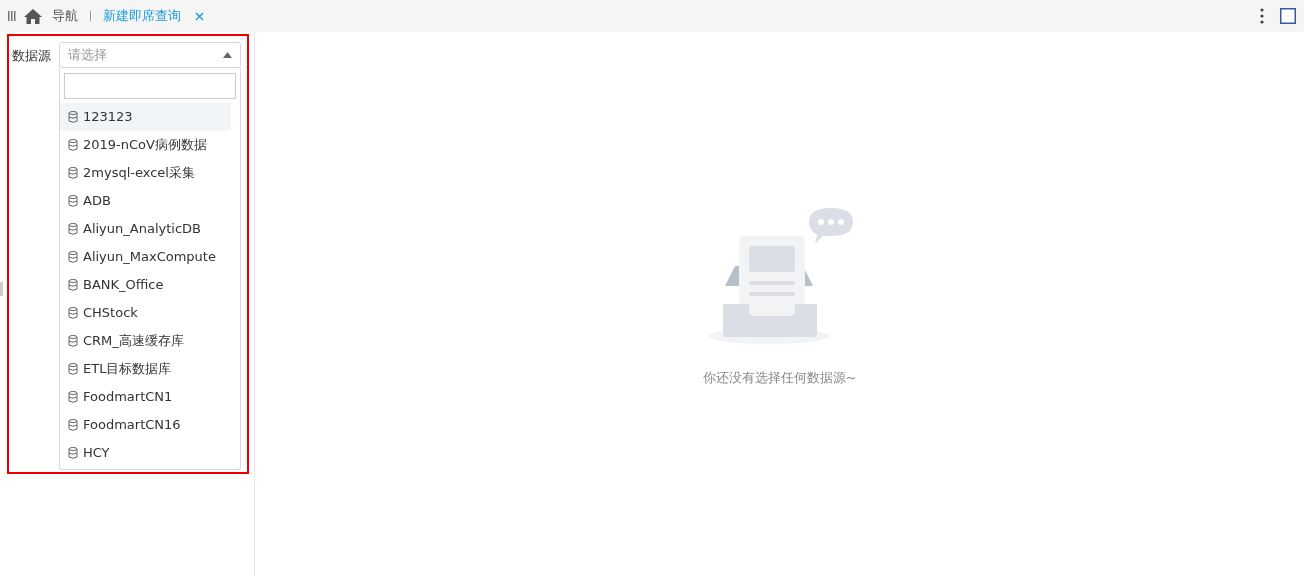  I want to click on datasource-option: HCY, so click(145, 453).